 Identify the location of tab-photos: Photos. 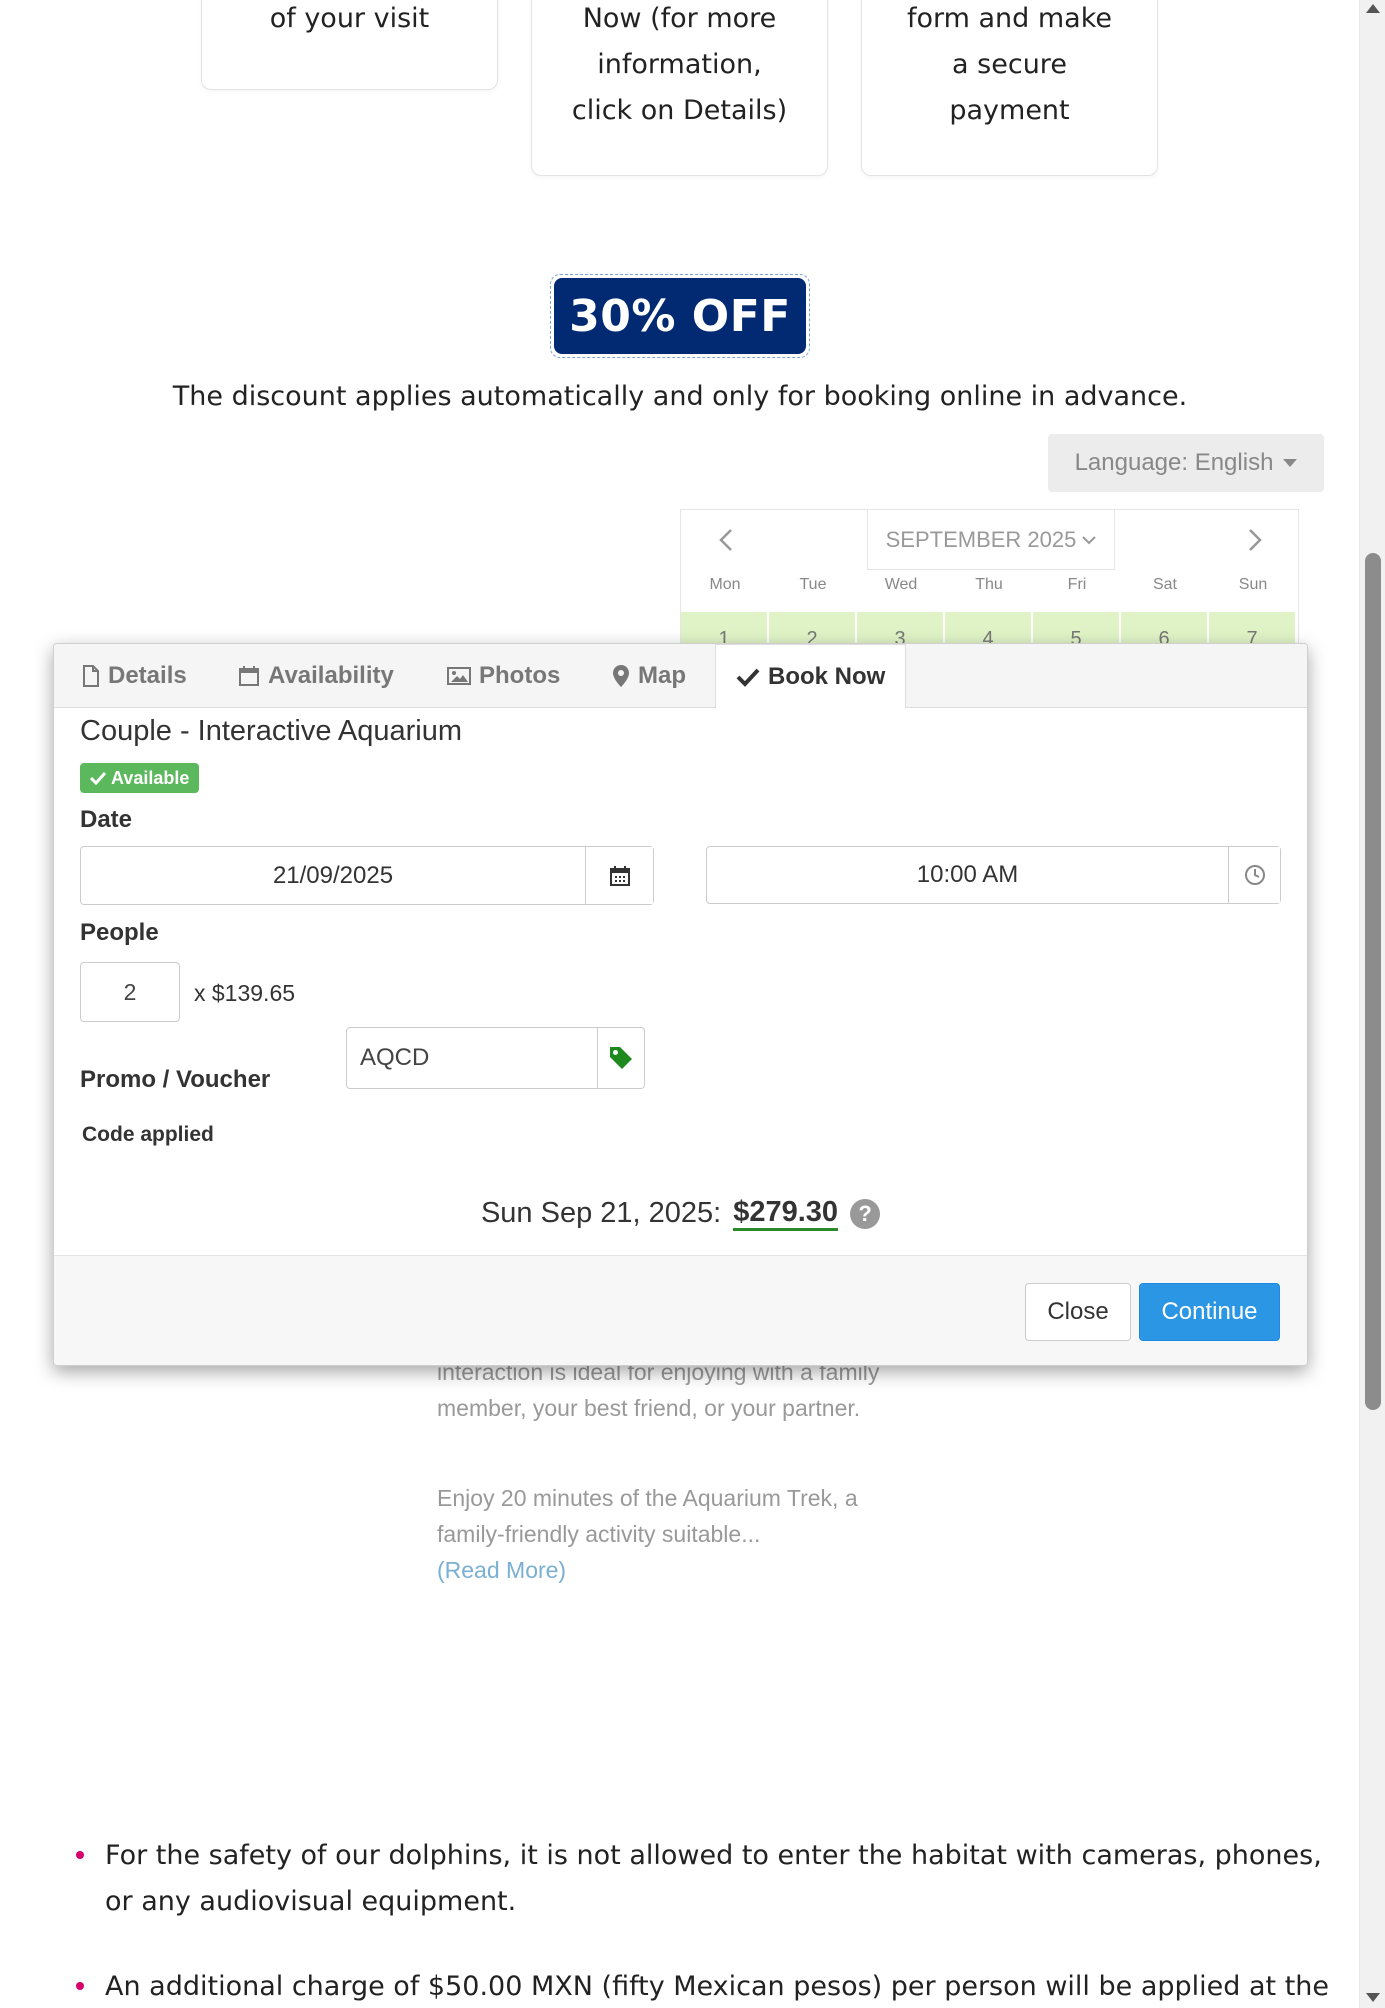
(503, 676).